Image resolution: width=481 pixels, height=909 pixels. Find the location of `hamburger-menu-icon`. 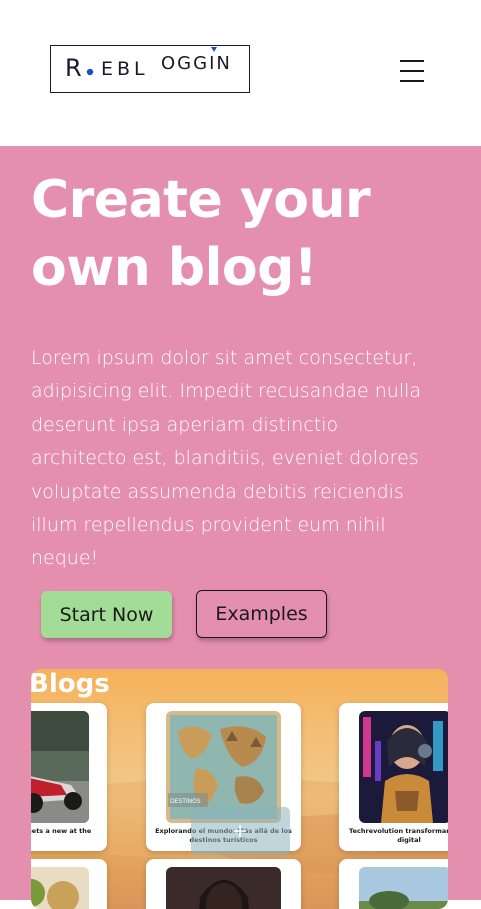

hamburger-menu-icon is located at coordinates (412, 71).